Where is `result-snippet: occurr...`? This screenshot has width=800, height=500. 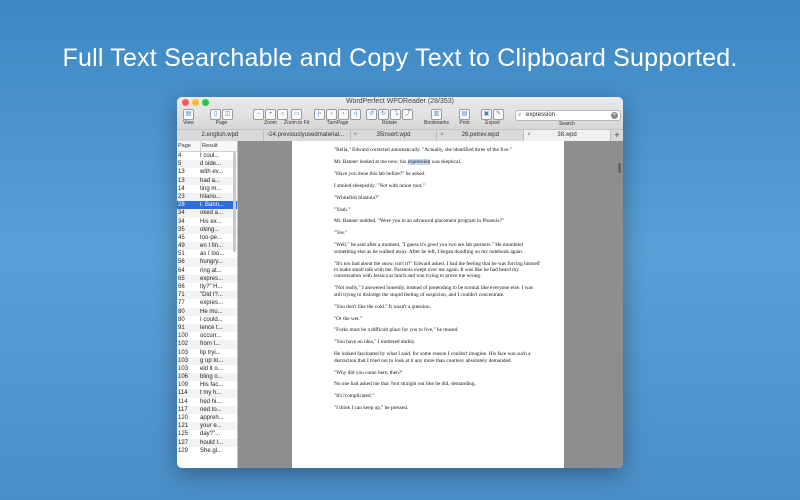 result-snippet: occurr... is located at coordinates (211, 336).